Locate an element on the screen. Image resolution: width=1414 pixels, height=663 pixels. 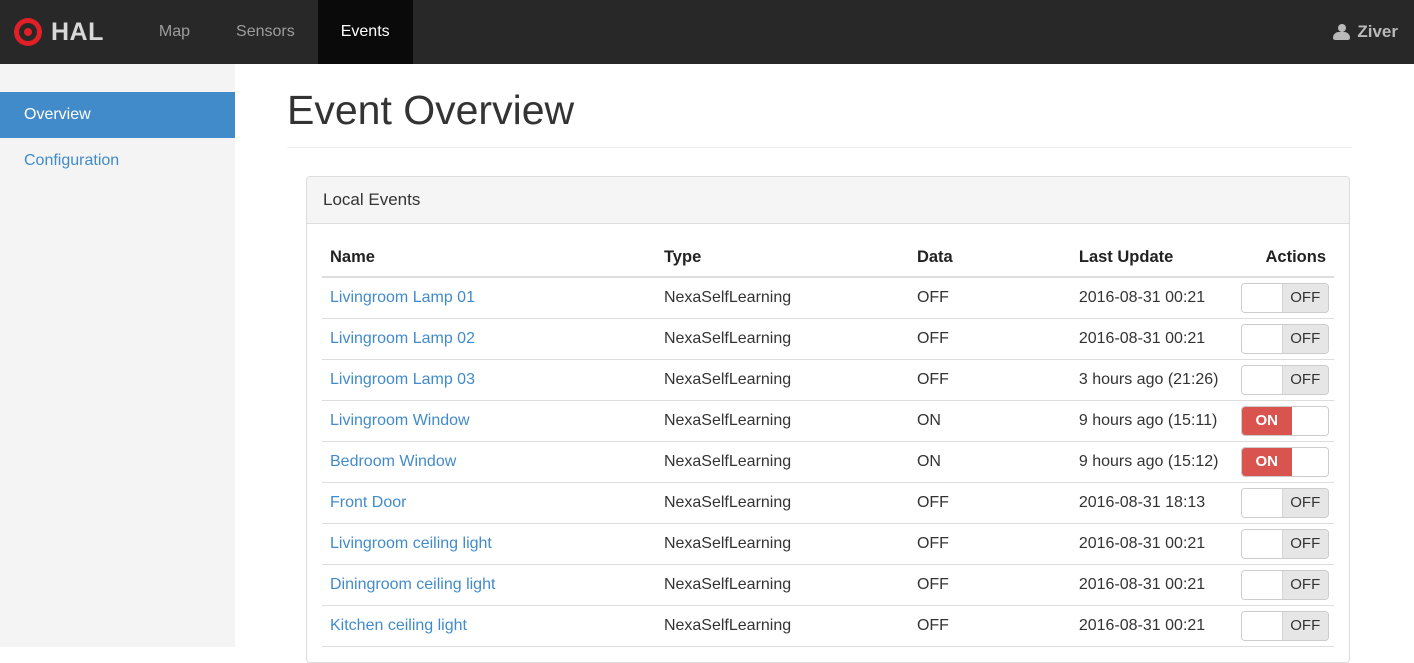
sidebar-item-configuration: Configuration is located at coordinates (117, 161).